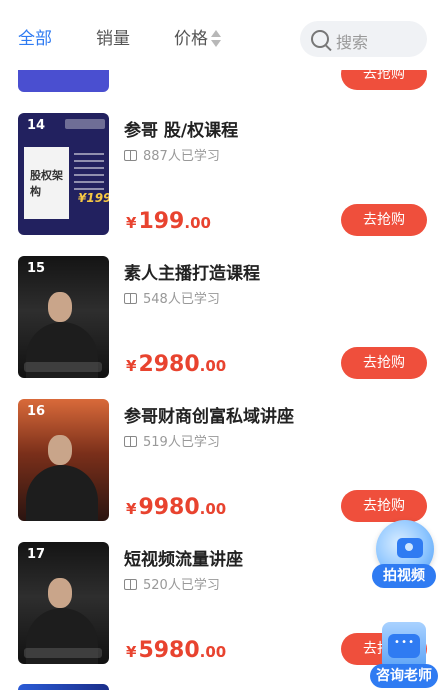  I want to click on book-cover-title: 股权架构, so click(46, 183).